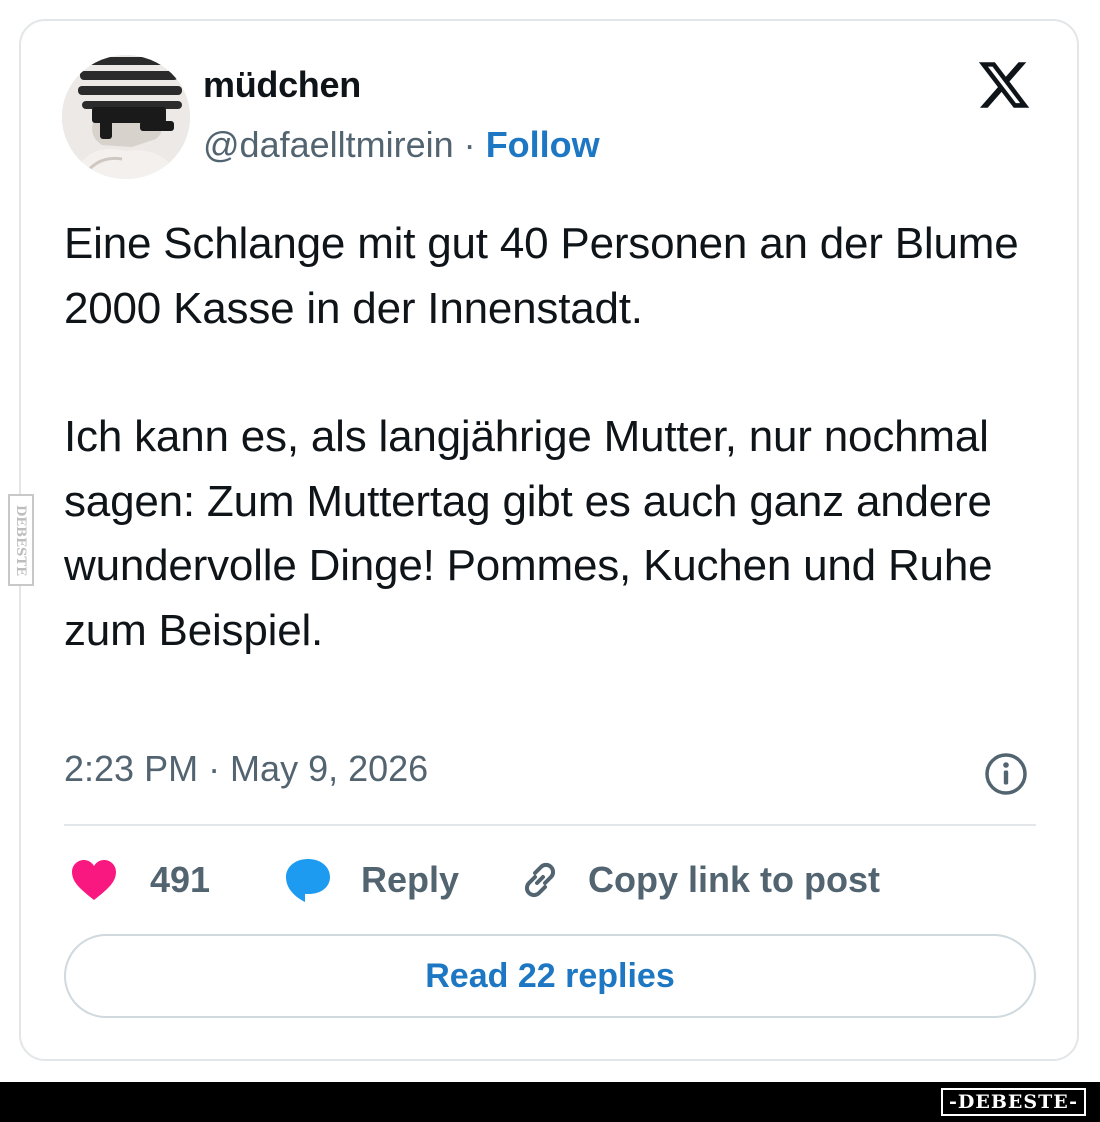 The image size is (1100, 1122). I want to click on user-handle: @dafaelltmirein, so click(328, 144).